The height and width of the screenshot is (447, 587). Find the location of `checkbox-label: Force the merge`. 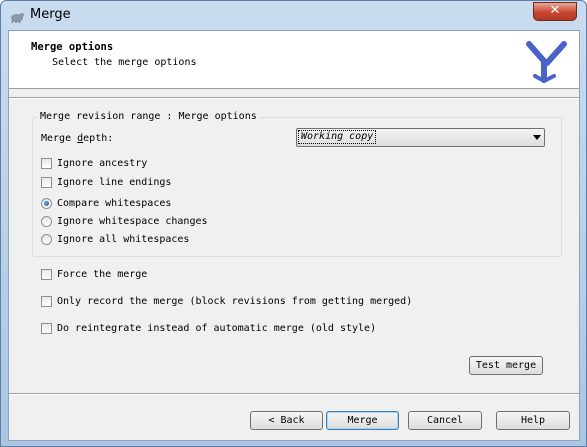

checkbox-label: Force the merge is located at coordinates (102, 274).